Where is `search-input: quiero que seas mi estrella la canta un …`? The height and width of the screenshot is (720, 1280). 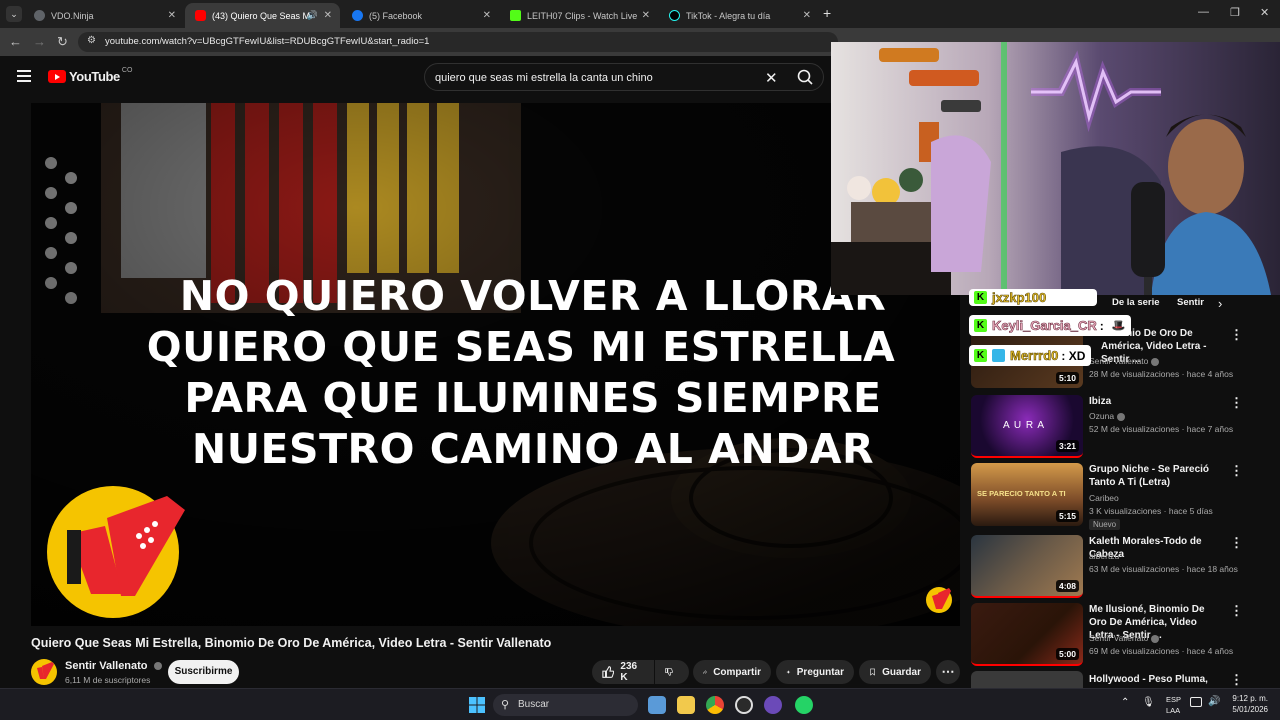 search-input: quiero que seas mi estrella la canta un … is located at coordinates (544, 78).